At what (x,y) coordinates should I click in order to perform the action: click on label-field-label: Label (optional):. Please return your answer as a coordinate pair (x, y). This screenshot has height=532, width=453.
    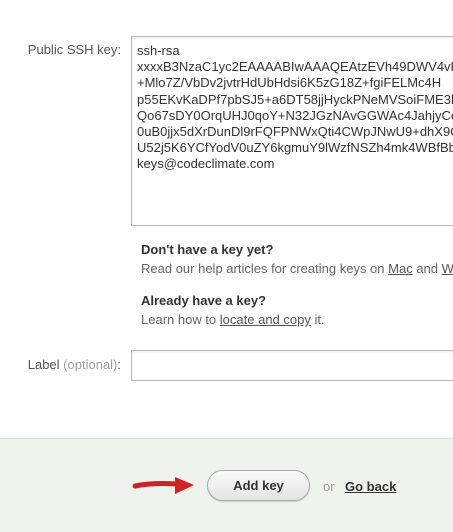
    Looking at the image, I should click on (74, 364).